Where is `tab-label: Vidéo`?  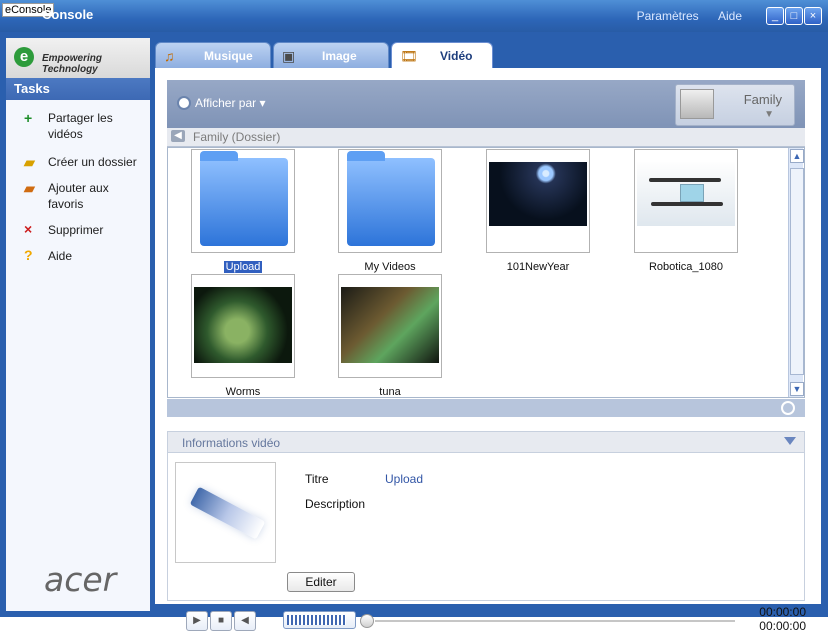 tab-label: Vidéo is located at coordinates (456, 56).